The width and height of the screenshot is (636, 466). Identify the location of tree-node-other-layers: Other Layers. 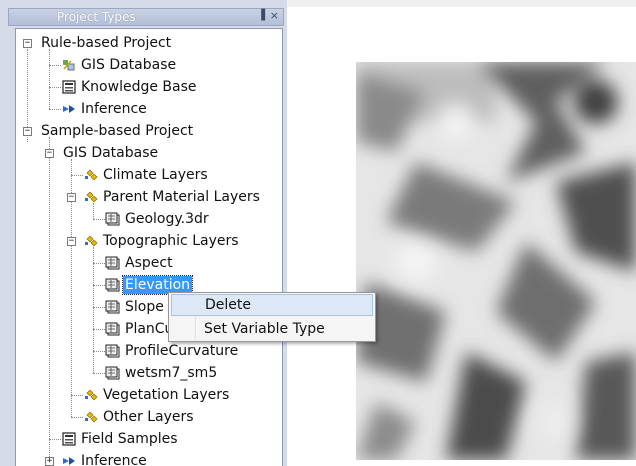
(139, 417).